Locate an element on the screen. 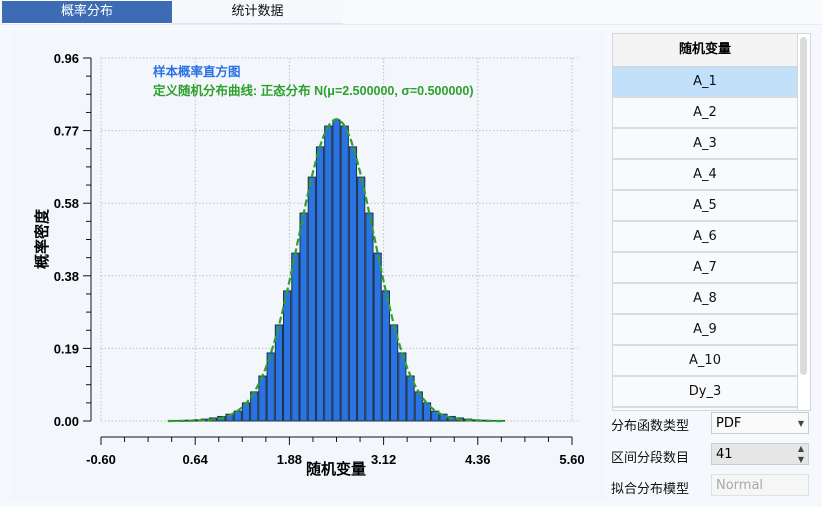 The width and height of the screenshot is (822, 507). tab-statistics: 统计数据 is located at coordinates (257, 12).